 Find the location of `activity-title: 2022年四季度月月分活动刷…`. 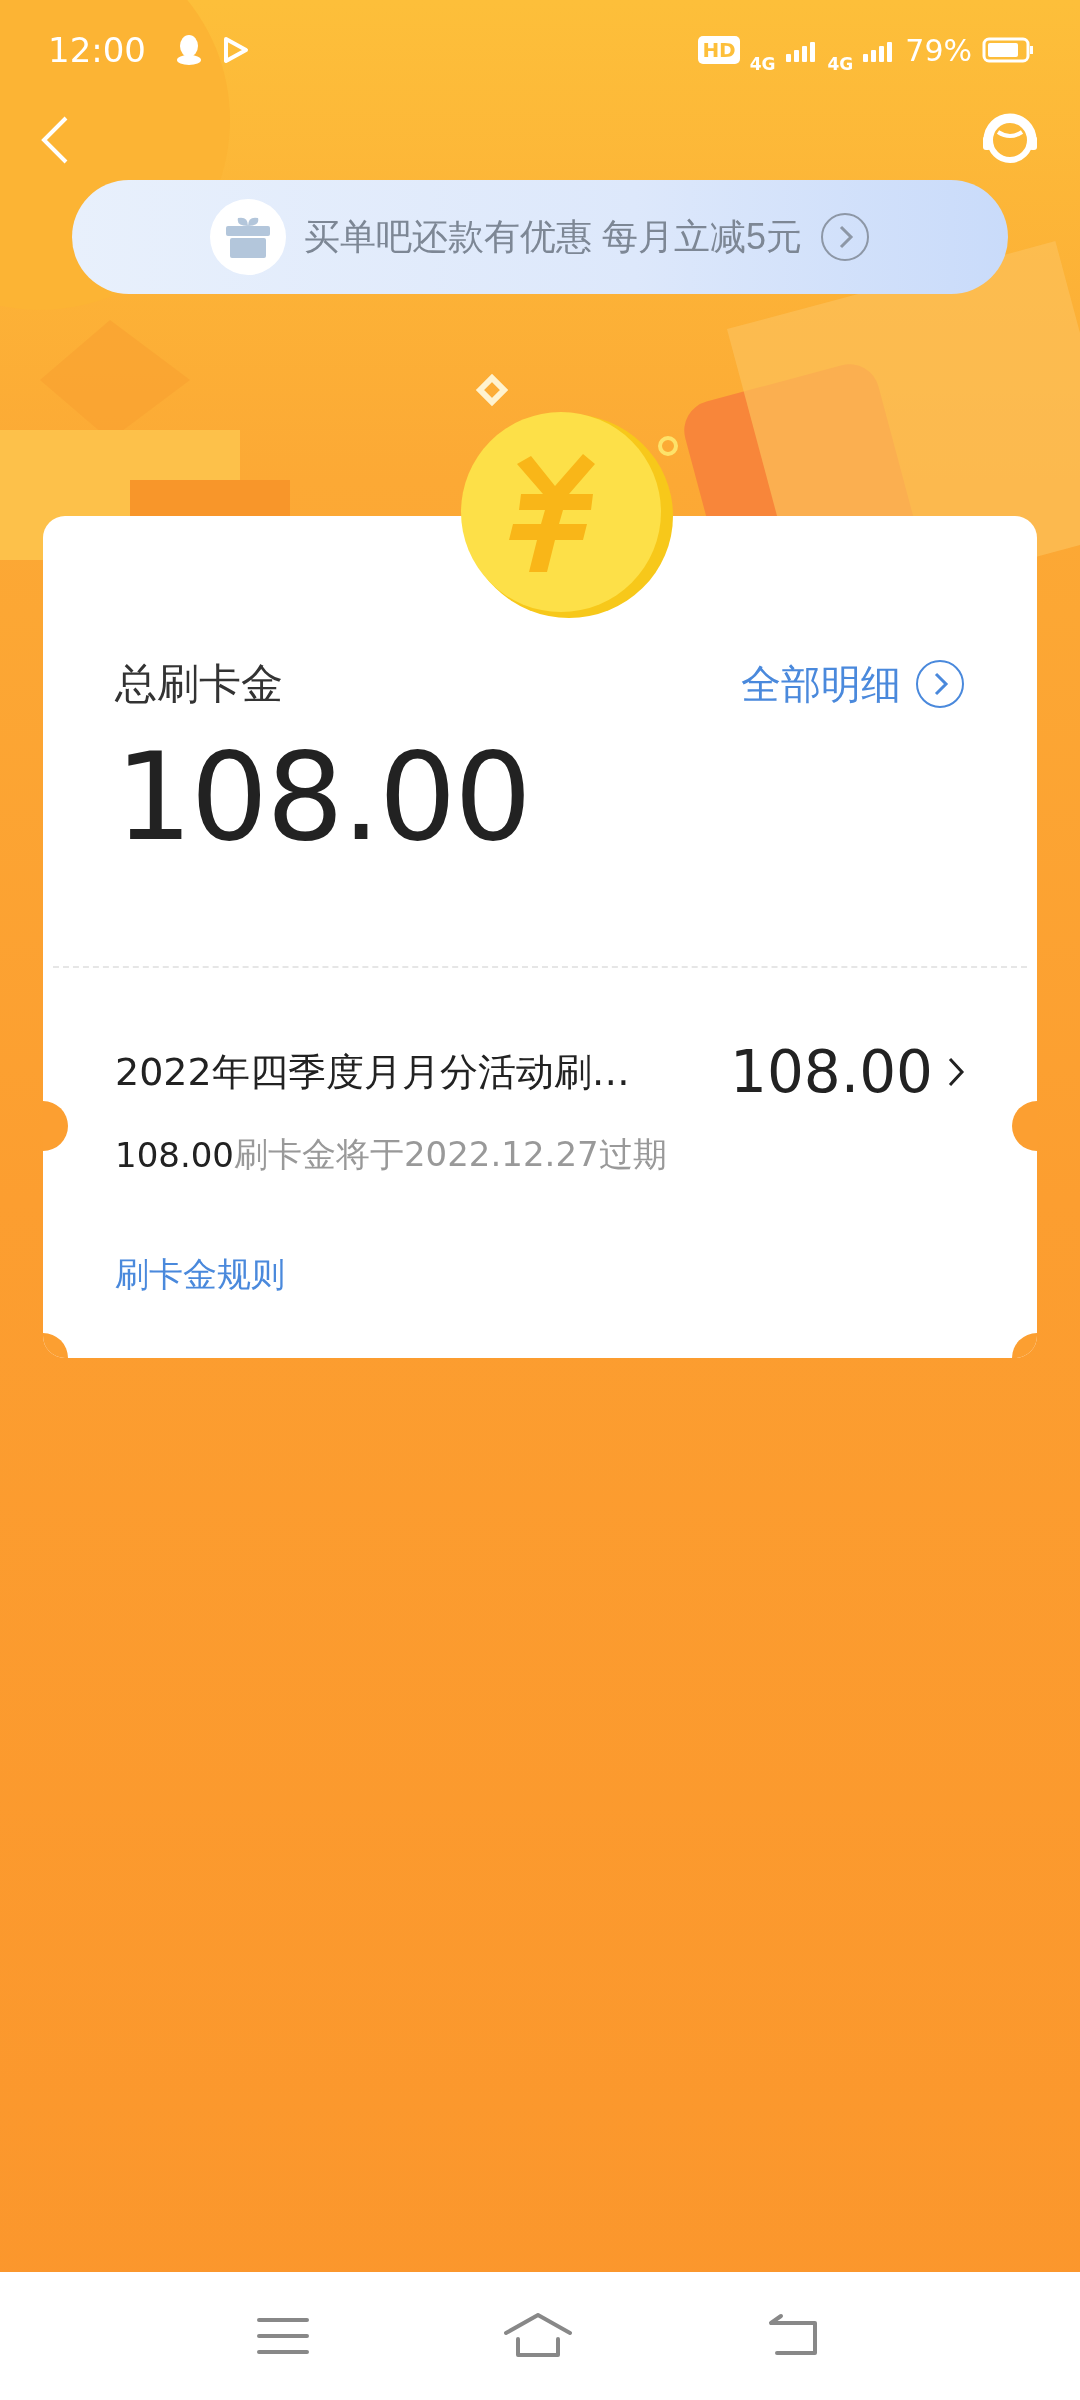

activity-title: 2022年四季度月月分活动刷… is located at coordinates (372, 1072).